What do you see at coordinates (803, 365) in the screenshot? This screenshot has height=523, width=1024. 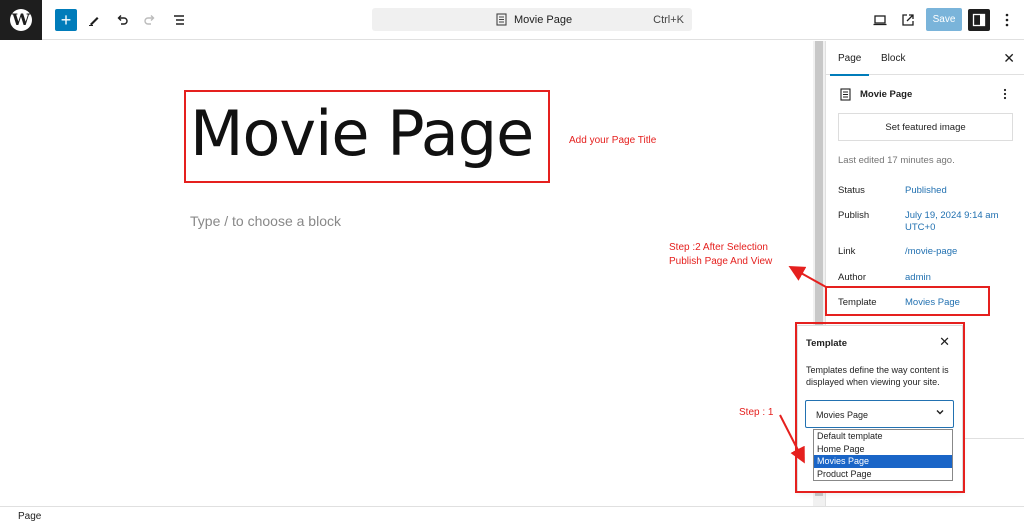 I see `annotation-arrows` at bounding box center [803, 365].